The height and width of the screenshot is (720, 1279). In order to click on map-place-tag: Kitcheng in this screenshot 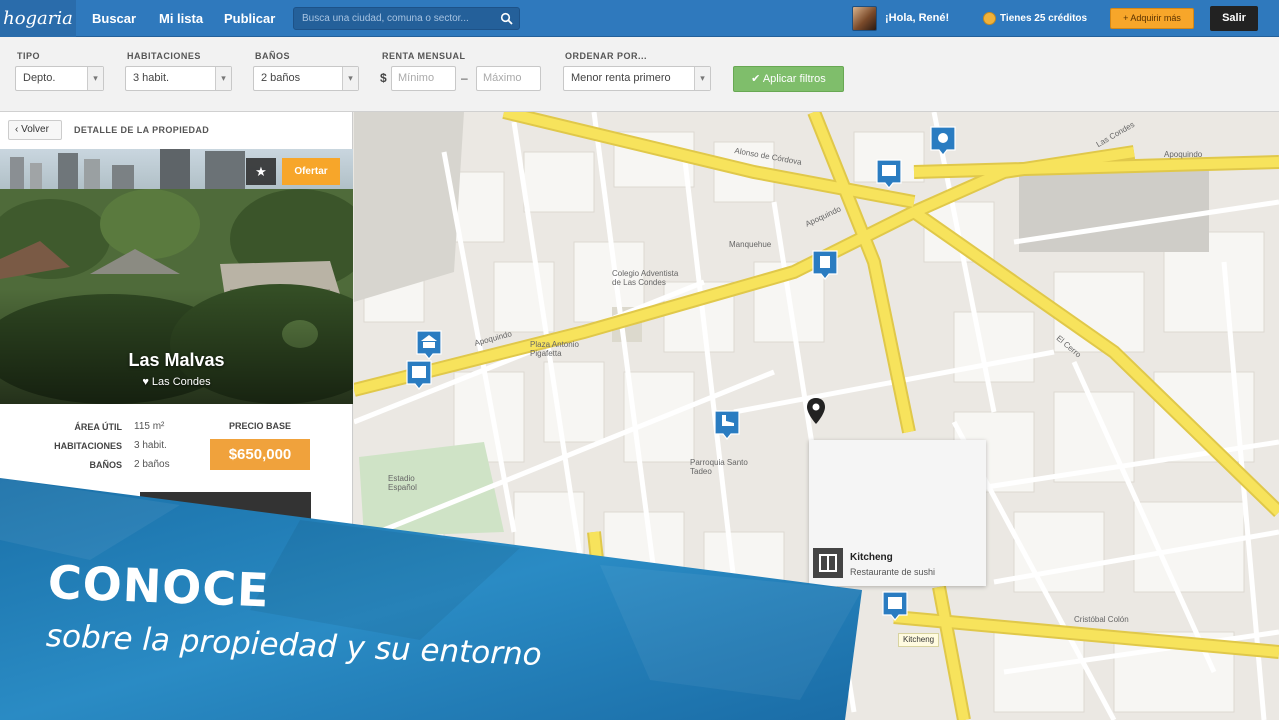, I will do `click(919, 640)`.